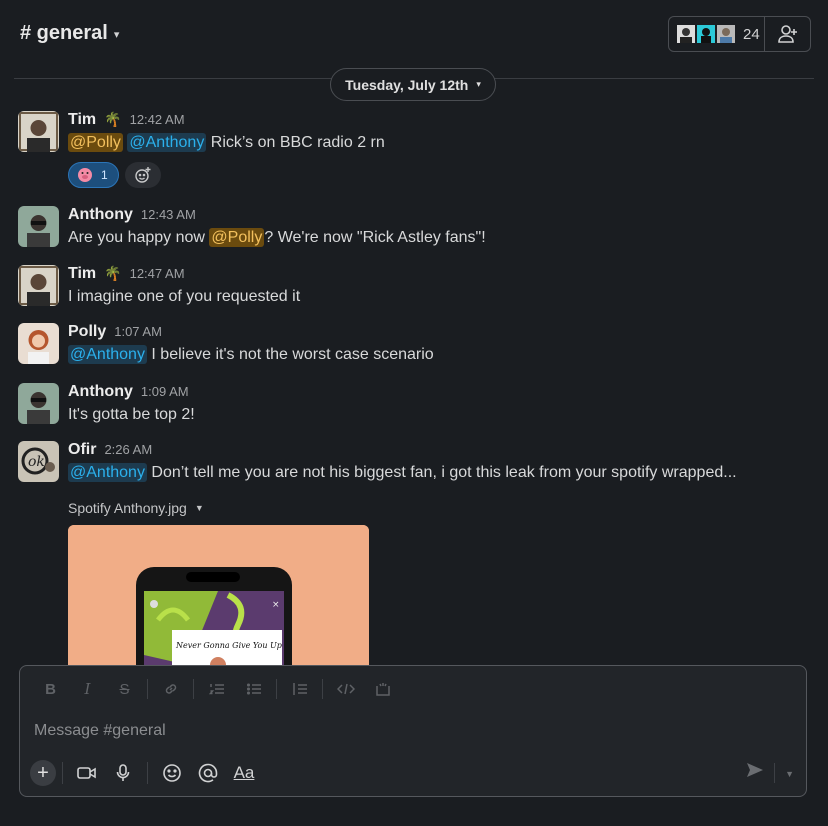  I want to click on member-count: 24, so click(751, 34).